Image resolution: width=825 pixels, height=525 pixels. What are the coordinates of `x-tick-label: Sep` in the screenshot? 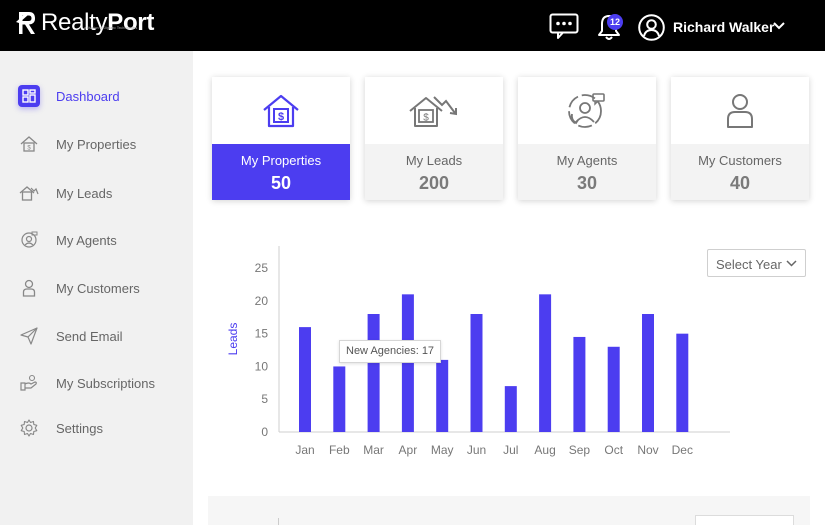 It's located at (580, 450).